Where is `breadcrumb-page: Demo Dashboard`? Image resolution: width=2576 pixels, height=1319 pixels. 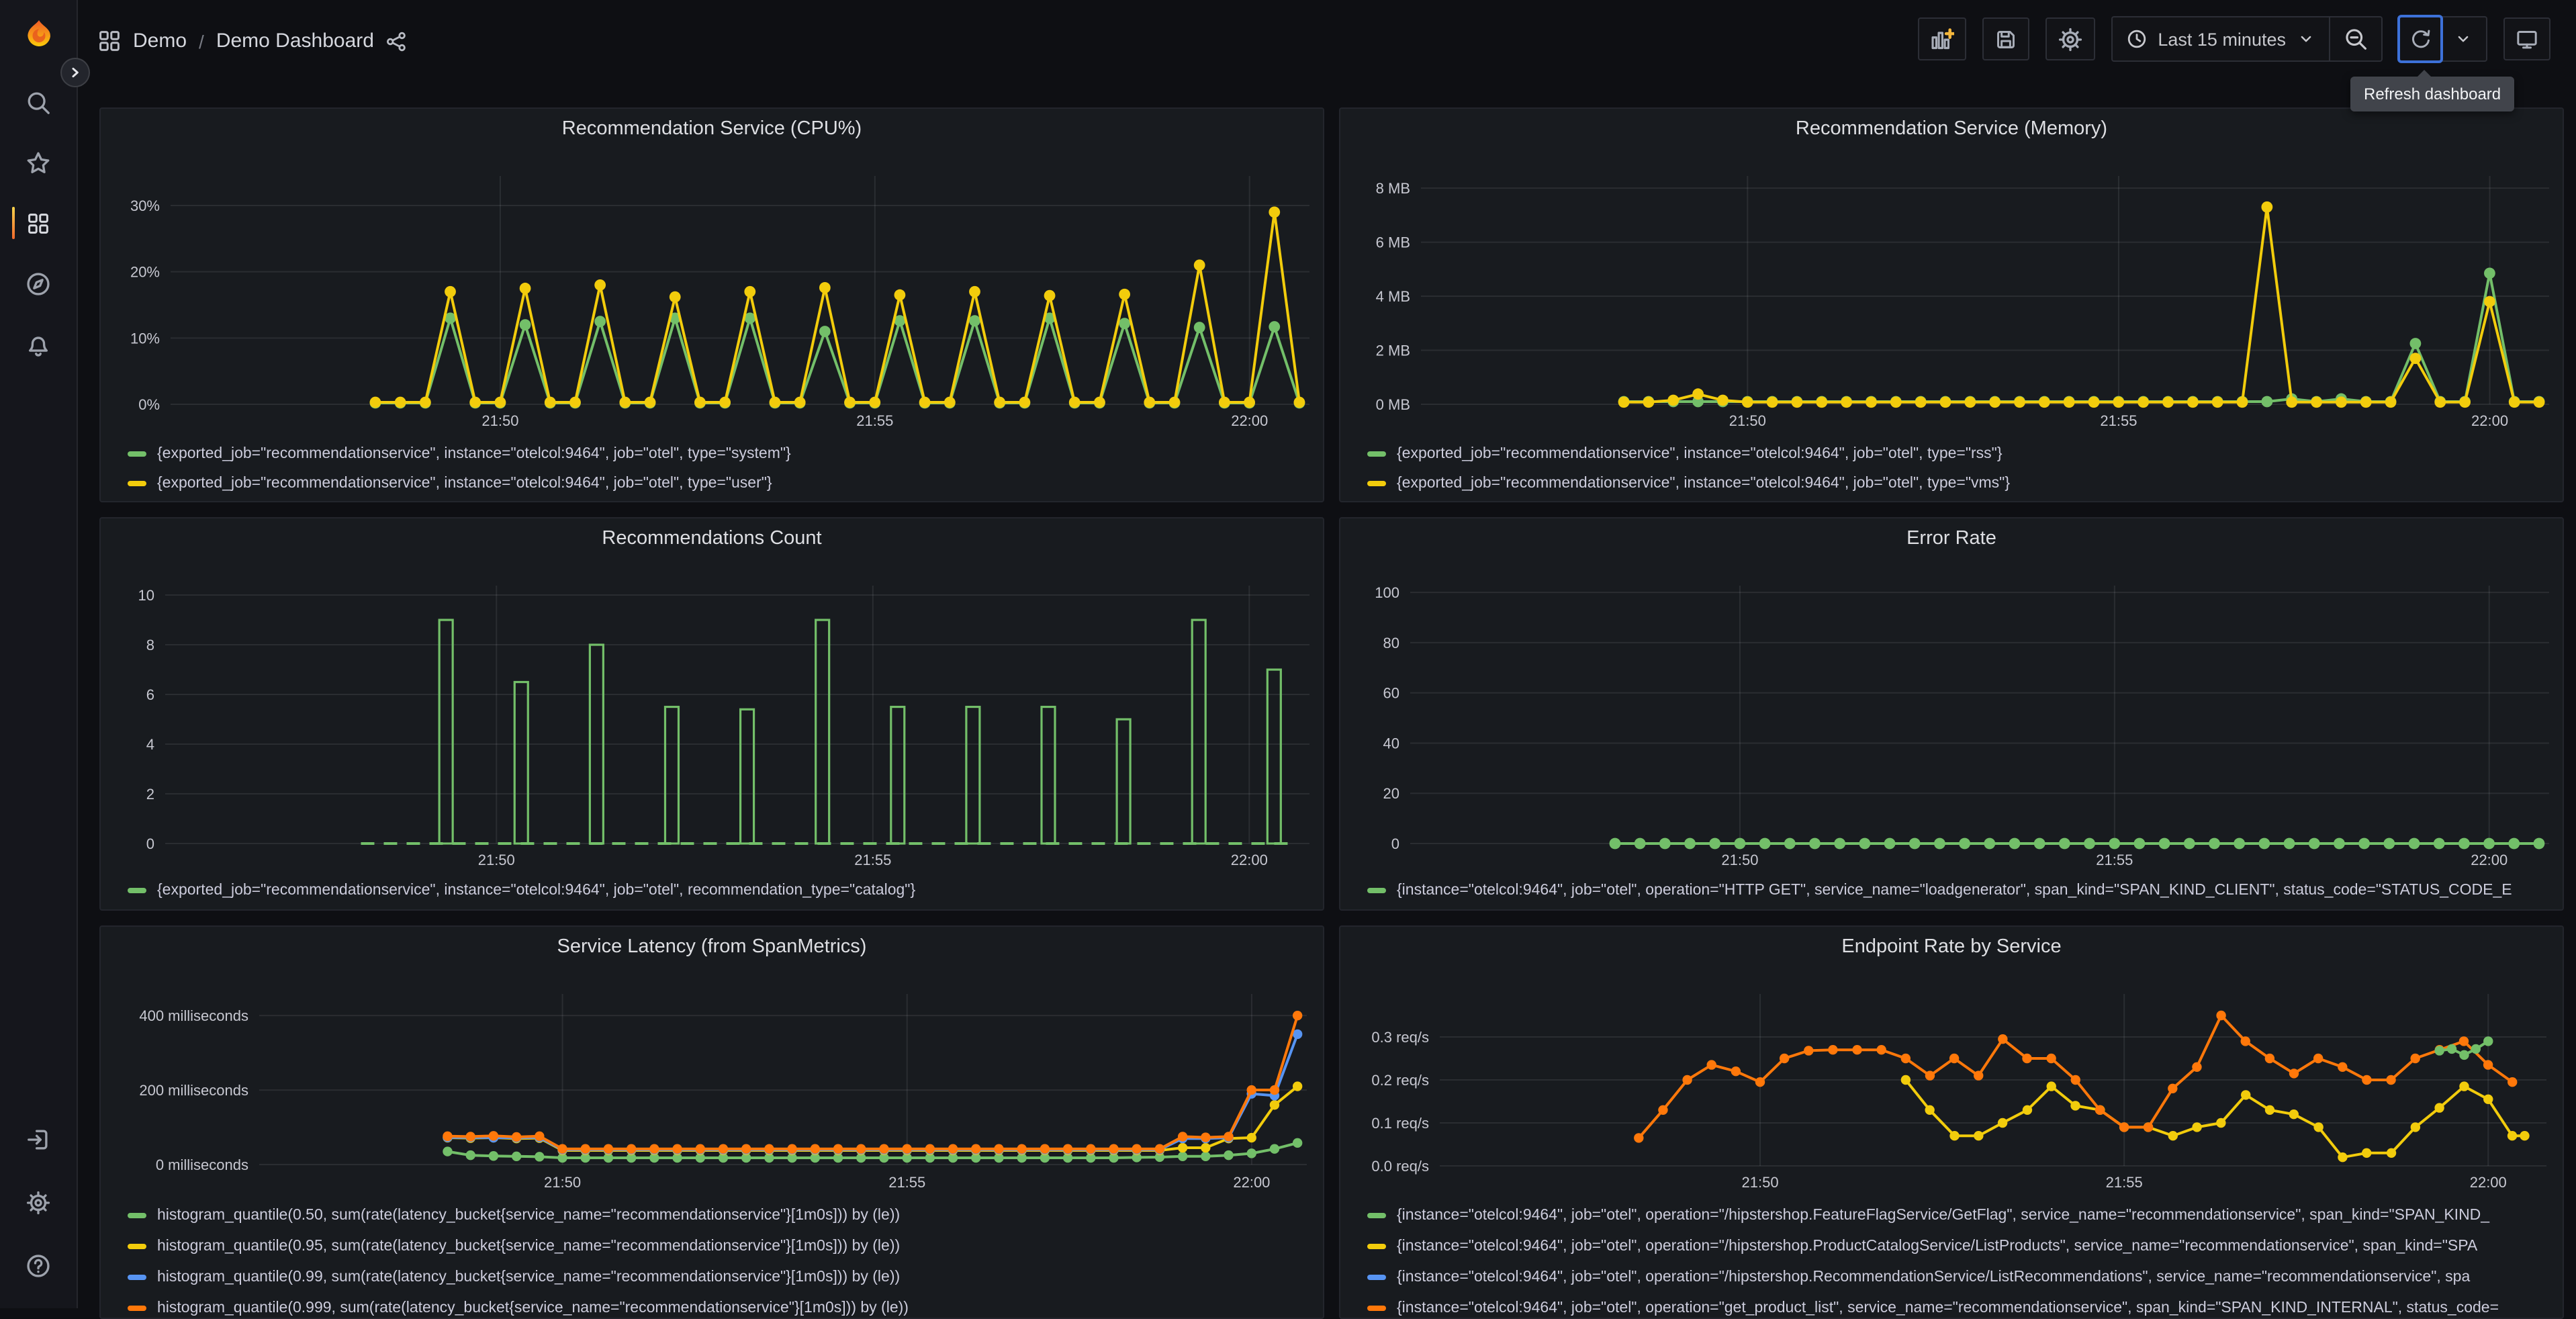 breadcrumb-page: Demo Dashboard is located at coordinates (295, 41).